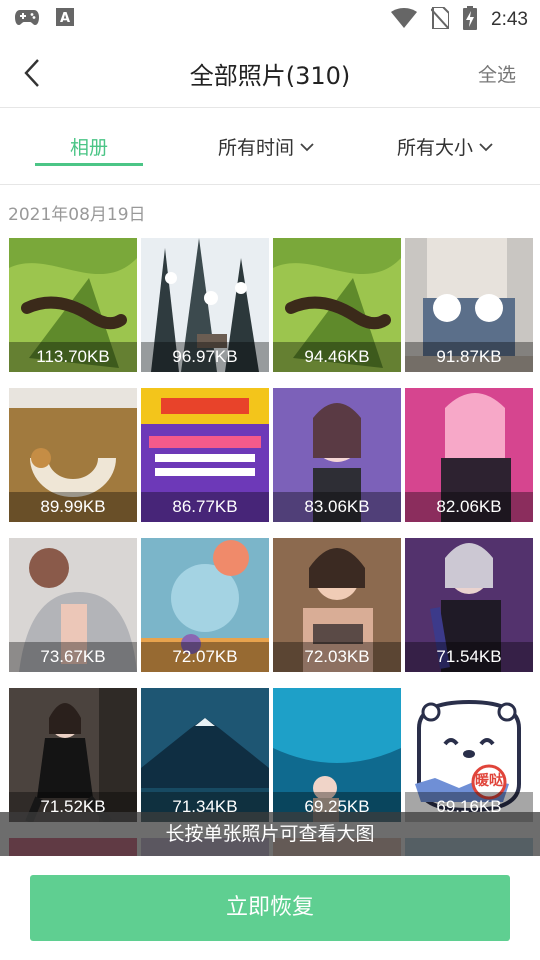 This screenshot has height=960, width=540. Describe the element at coordinates (89, 164) in the screenshot. I see `active-tab-indicator` at that location.